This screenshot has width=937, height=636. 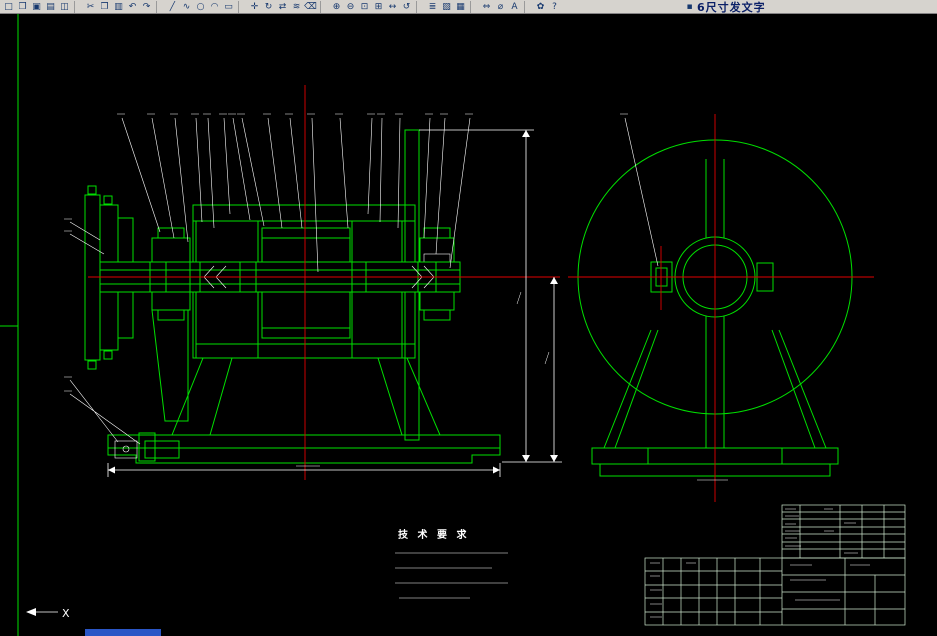 I want to click on sheet-frame, so click(x=9, y=325).